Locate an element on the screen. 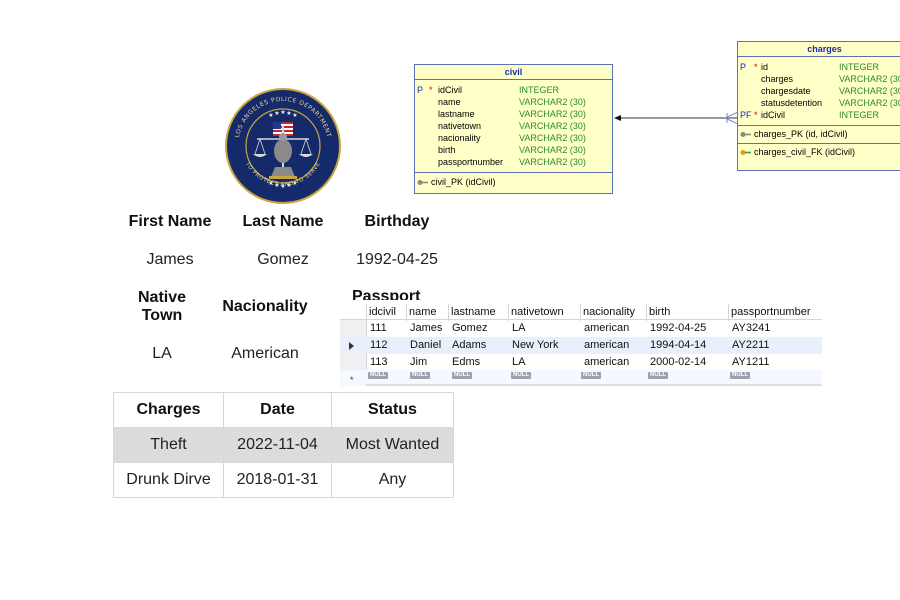 This screenshot has width=900, height=600. charges-table-row: Theft 2022-11-04 Most Wanted is located at coordinates (283, 445).